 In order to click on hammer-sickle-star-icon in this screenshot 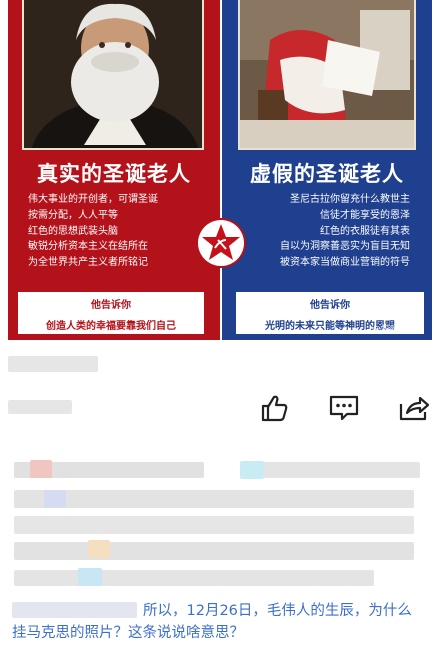, I will do `click(221, 243)`.